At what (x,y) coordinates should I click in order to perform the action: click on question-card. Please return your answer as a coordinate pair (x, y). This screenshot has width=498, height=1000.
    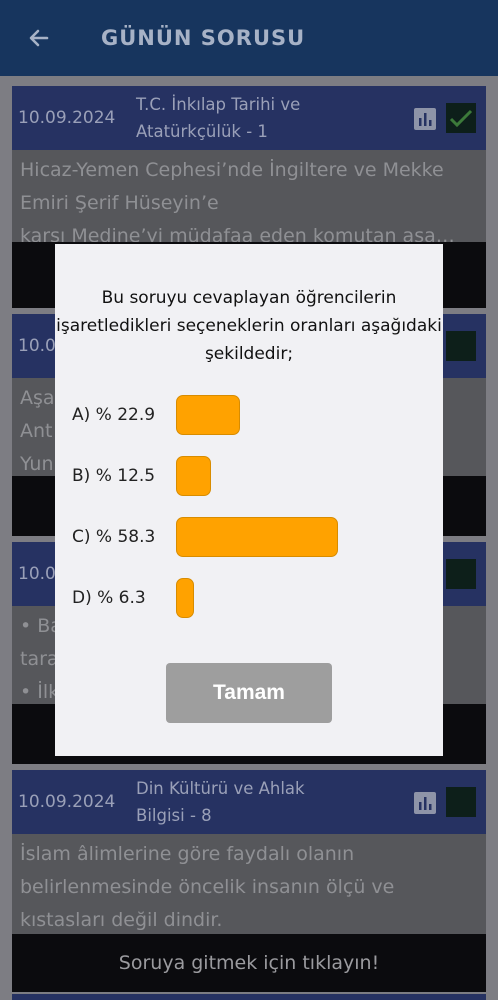
    Looking at the image, I should click on (249, 997).